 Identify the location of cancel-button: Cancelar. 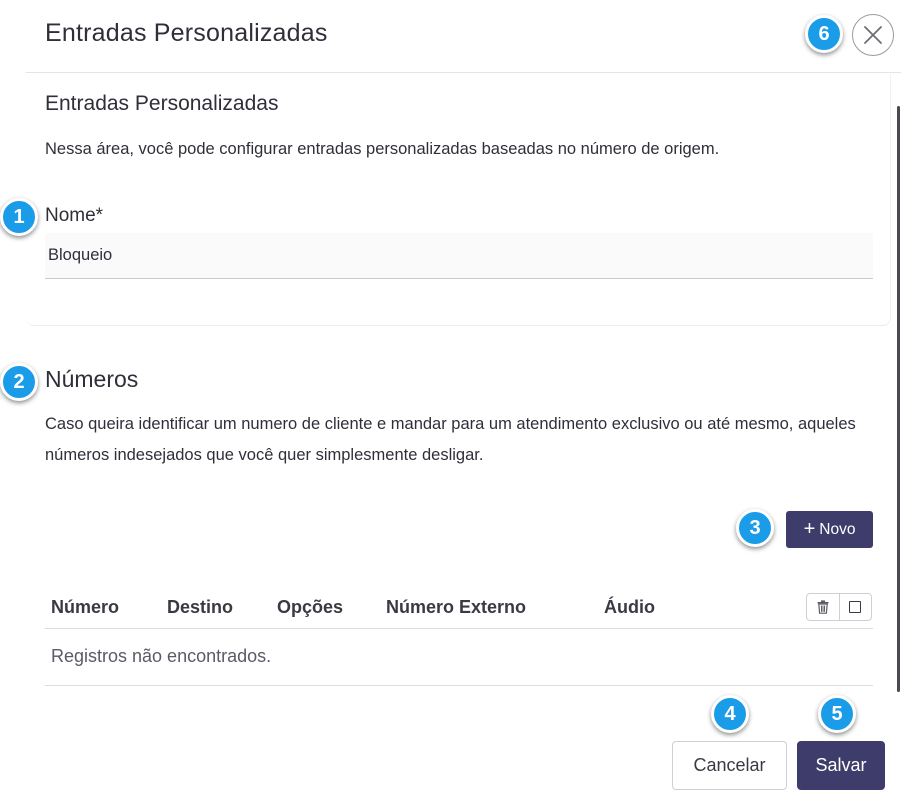
(729, 765).